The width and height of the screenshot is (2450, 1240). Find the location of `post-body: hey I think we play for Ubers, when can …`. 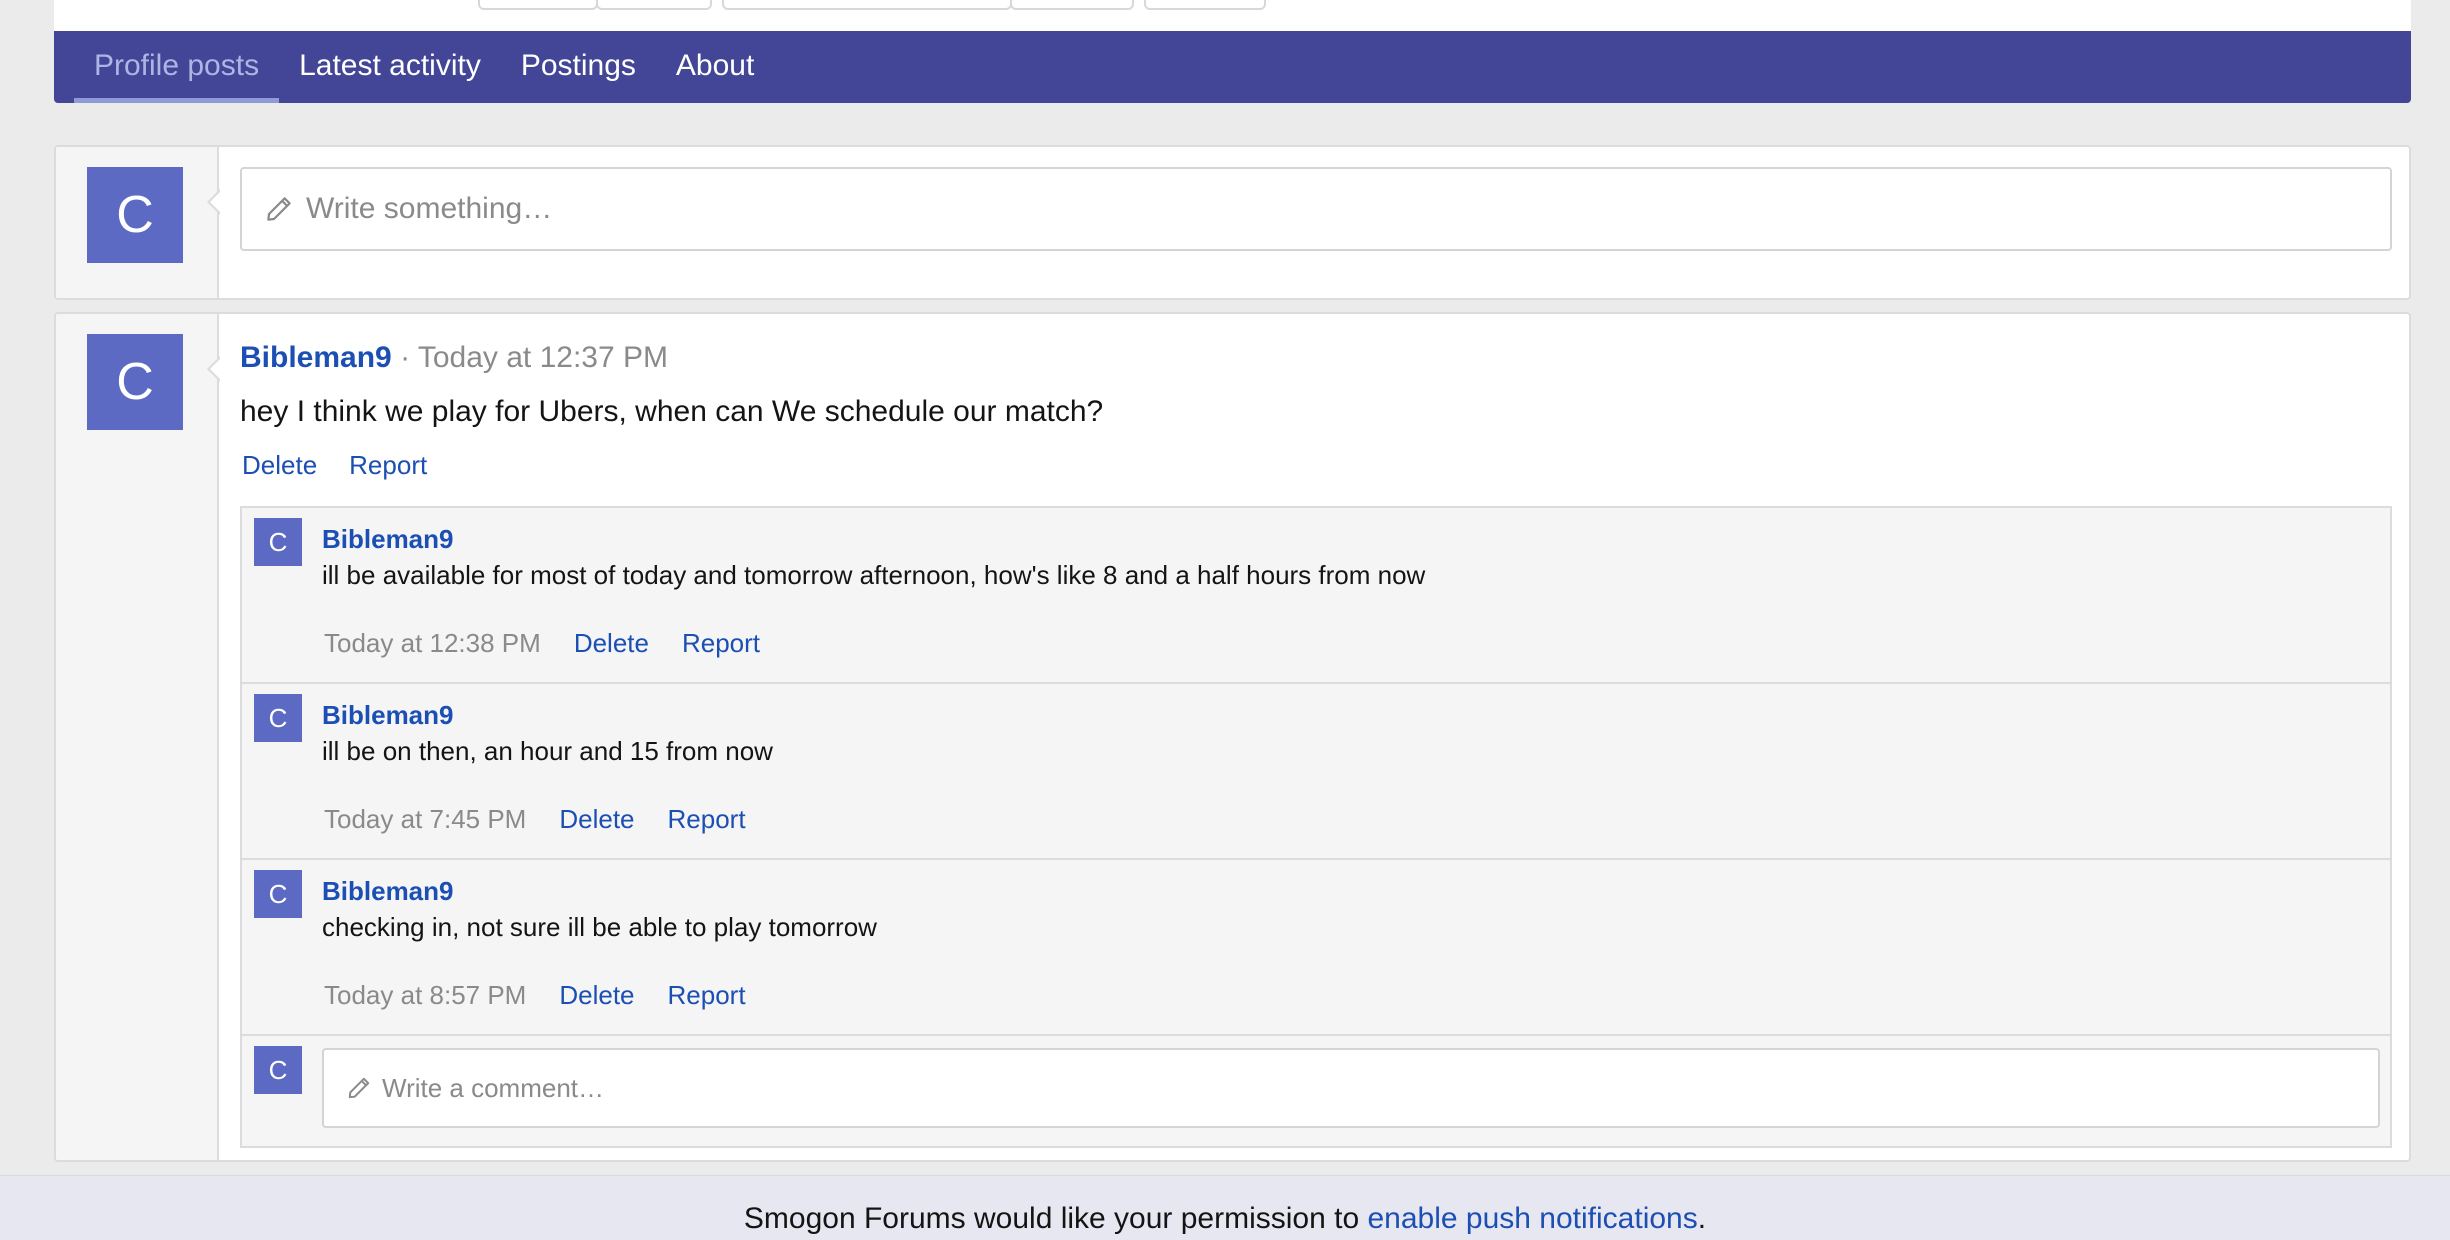

post-body: hey I think we play for Ubers, when can … is located at coordinates (672, 411).